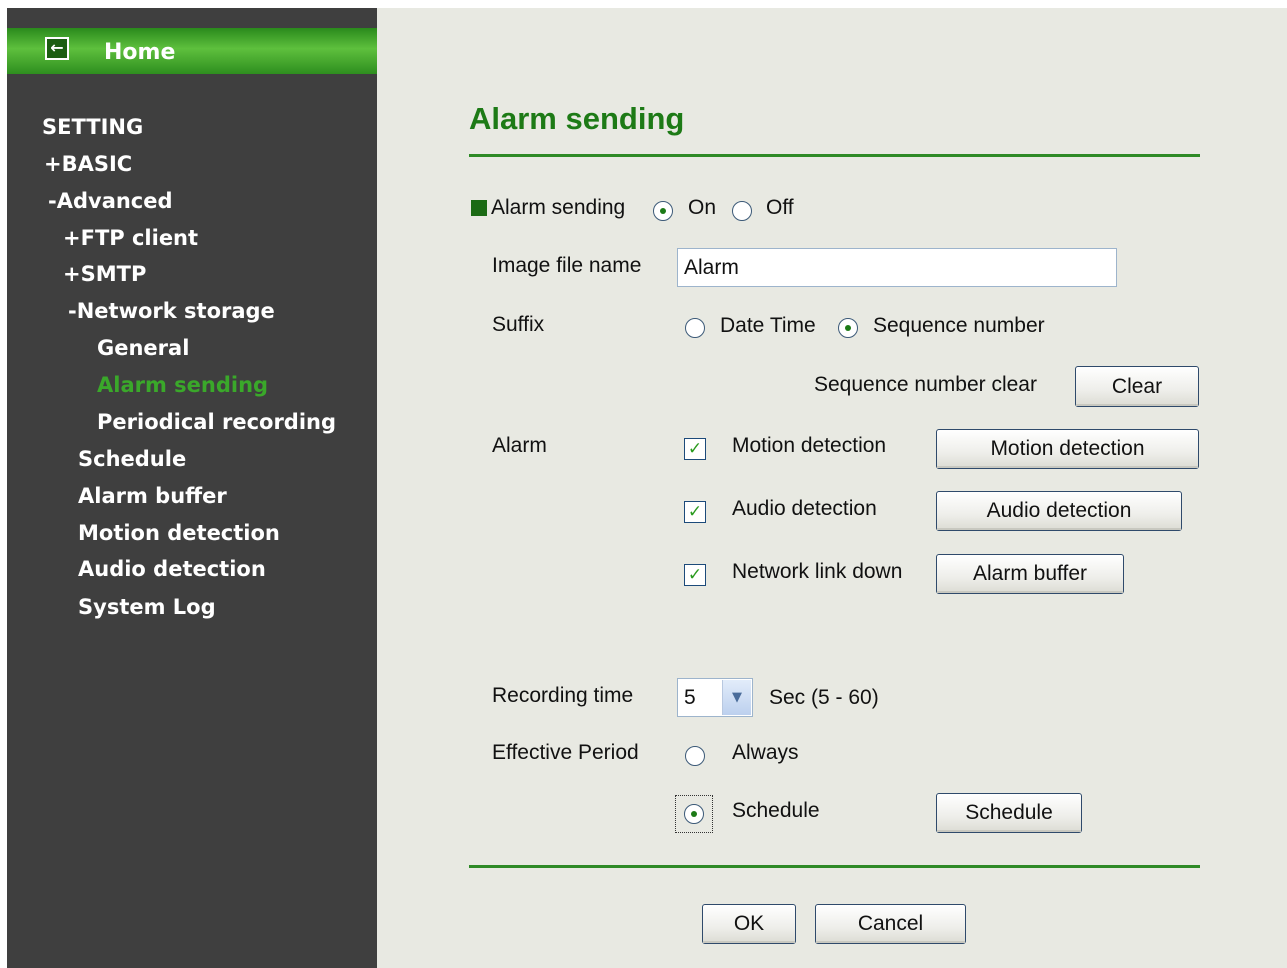 This screenshot has height=968, width=1287. What do you see at coordinates (695, 575) in the screenshot?
I see `network-link-down-checkbox: ✓` at bounding box center [695, 575].